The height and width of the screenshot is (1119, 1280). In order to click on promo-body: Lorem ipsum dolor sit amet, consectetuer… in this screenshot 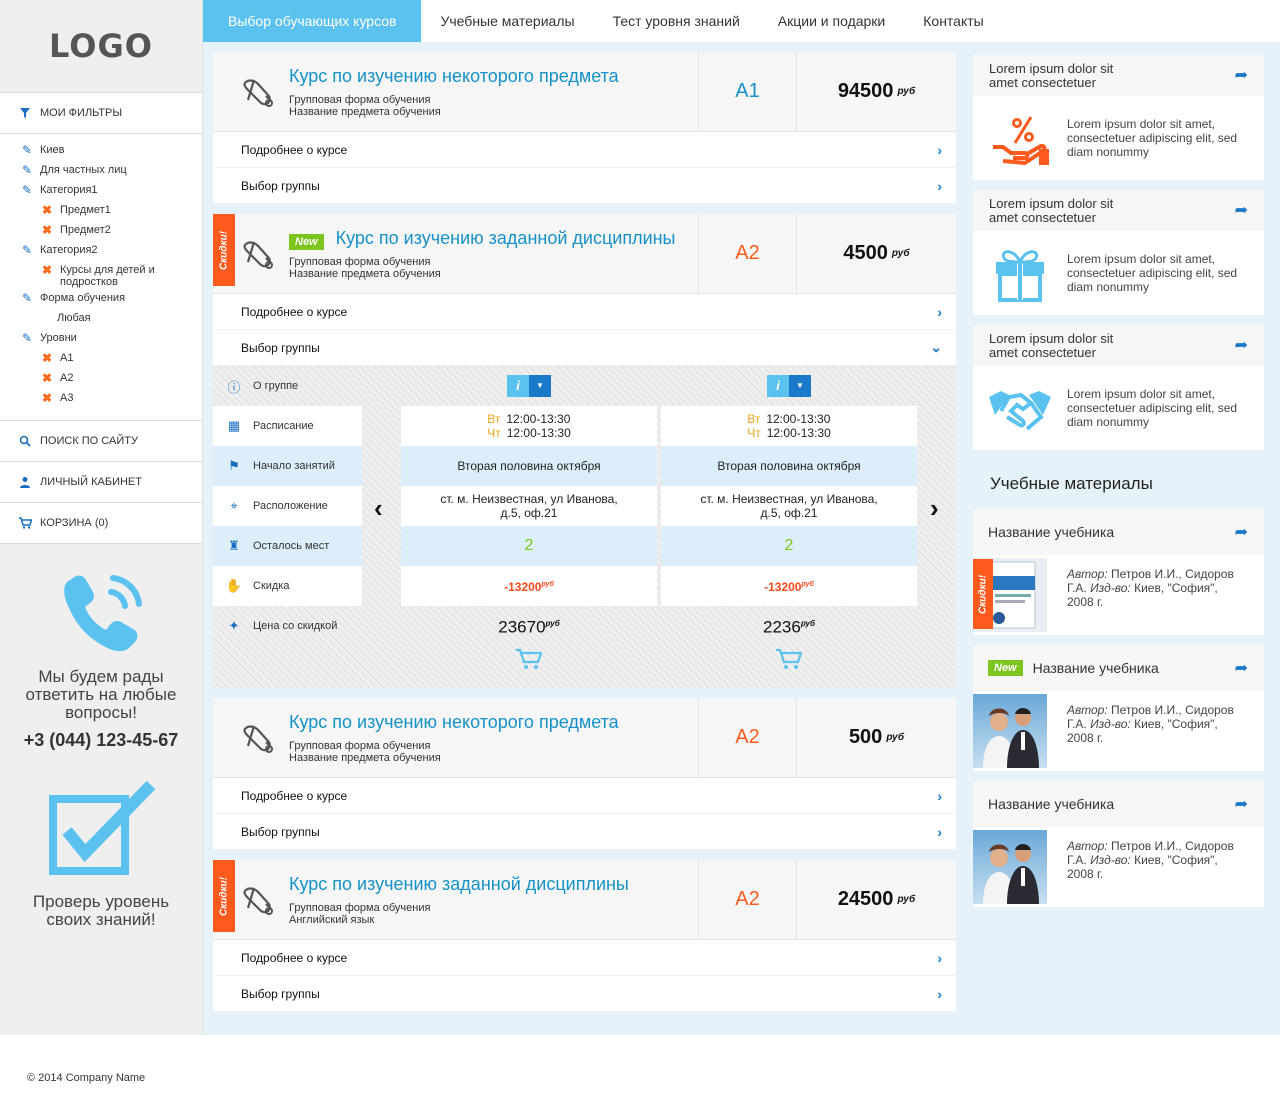, I will do `click(1118, 138)`.